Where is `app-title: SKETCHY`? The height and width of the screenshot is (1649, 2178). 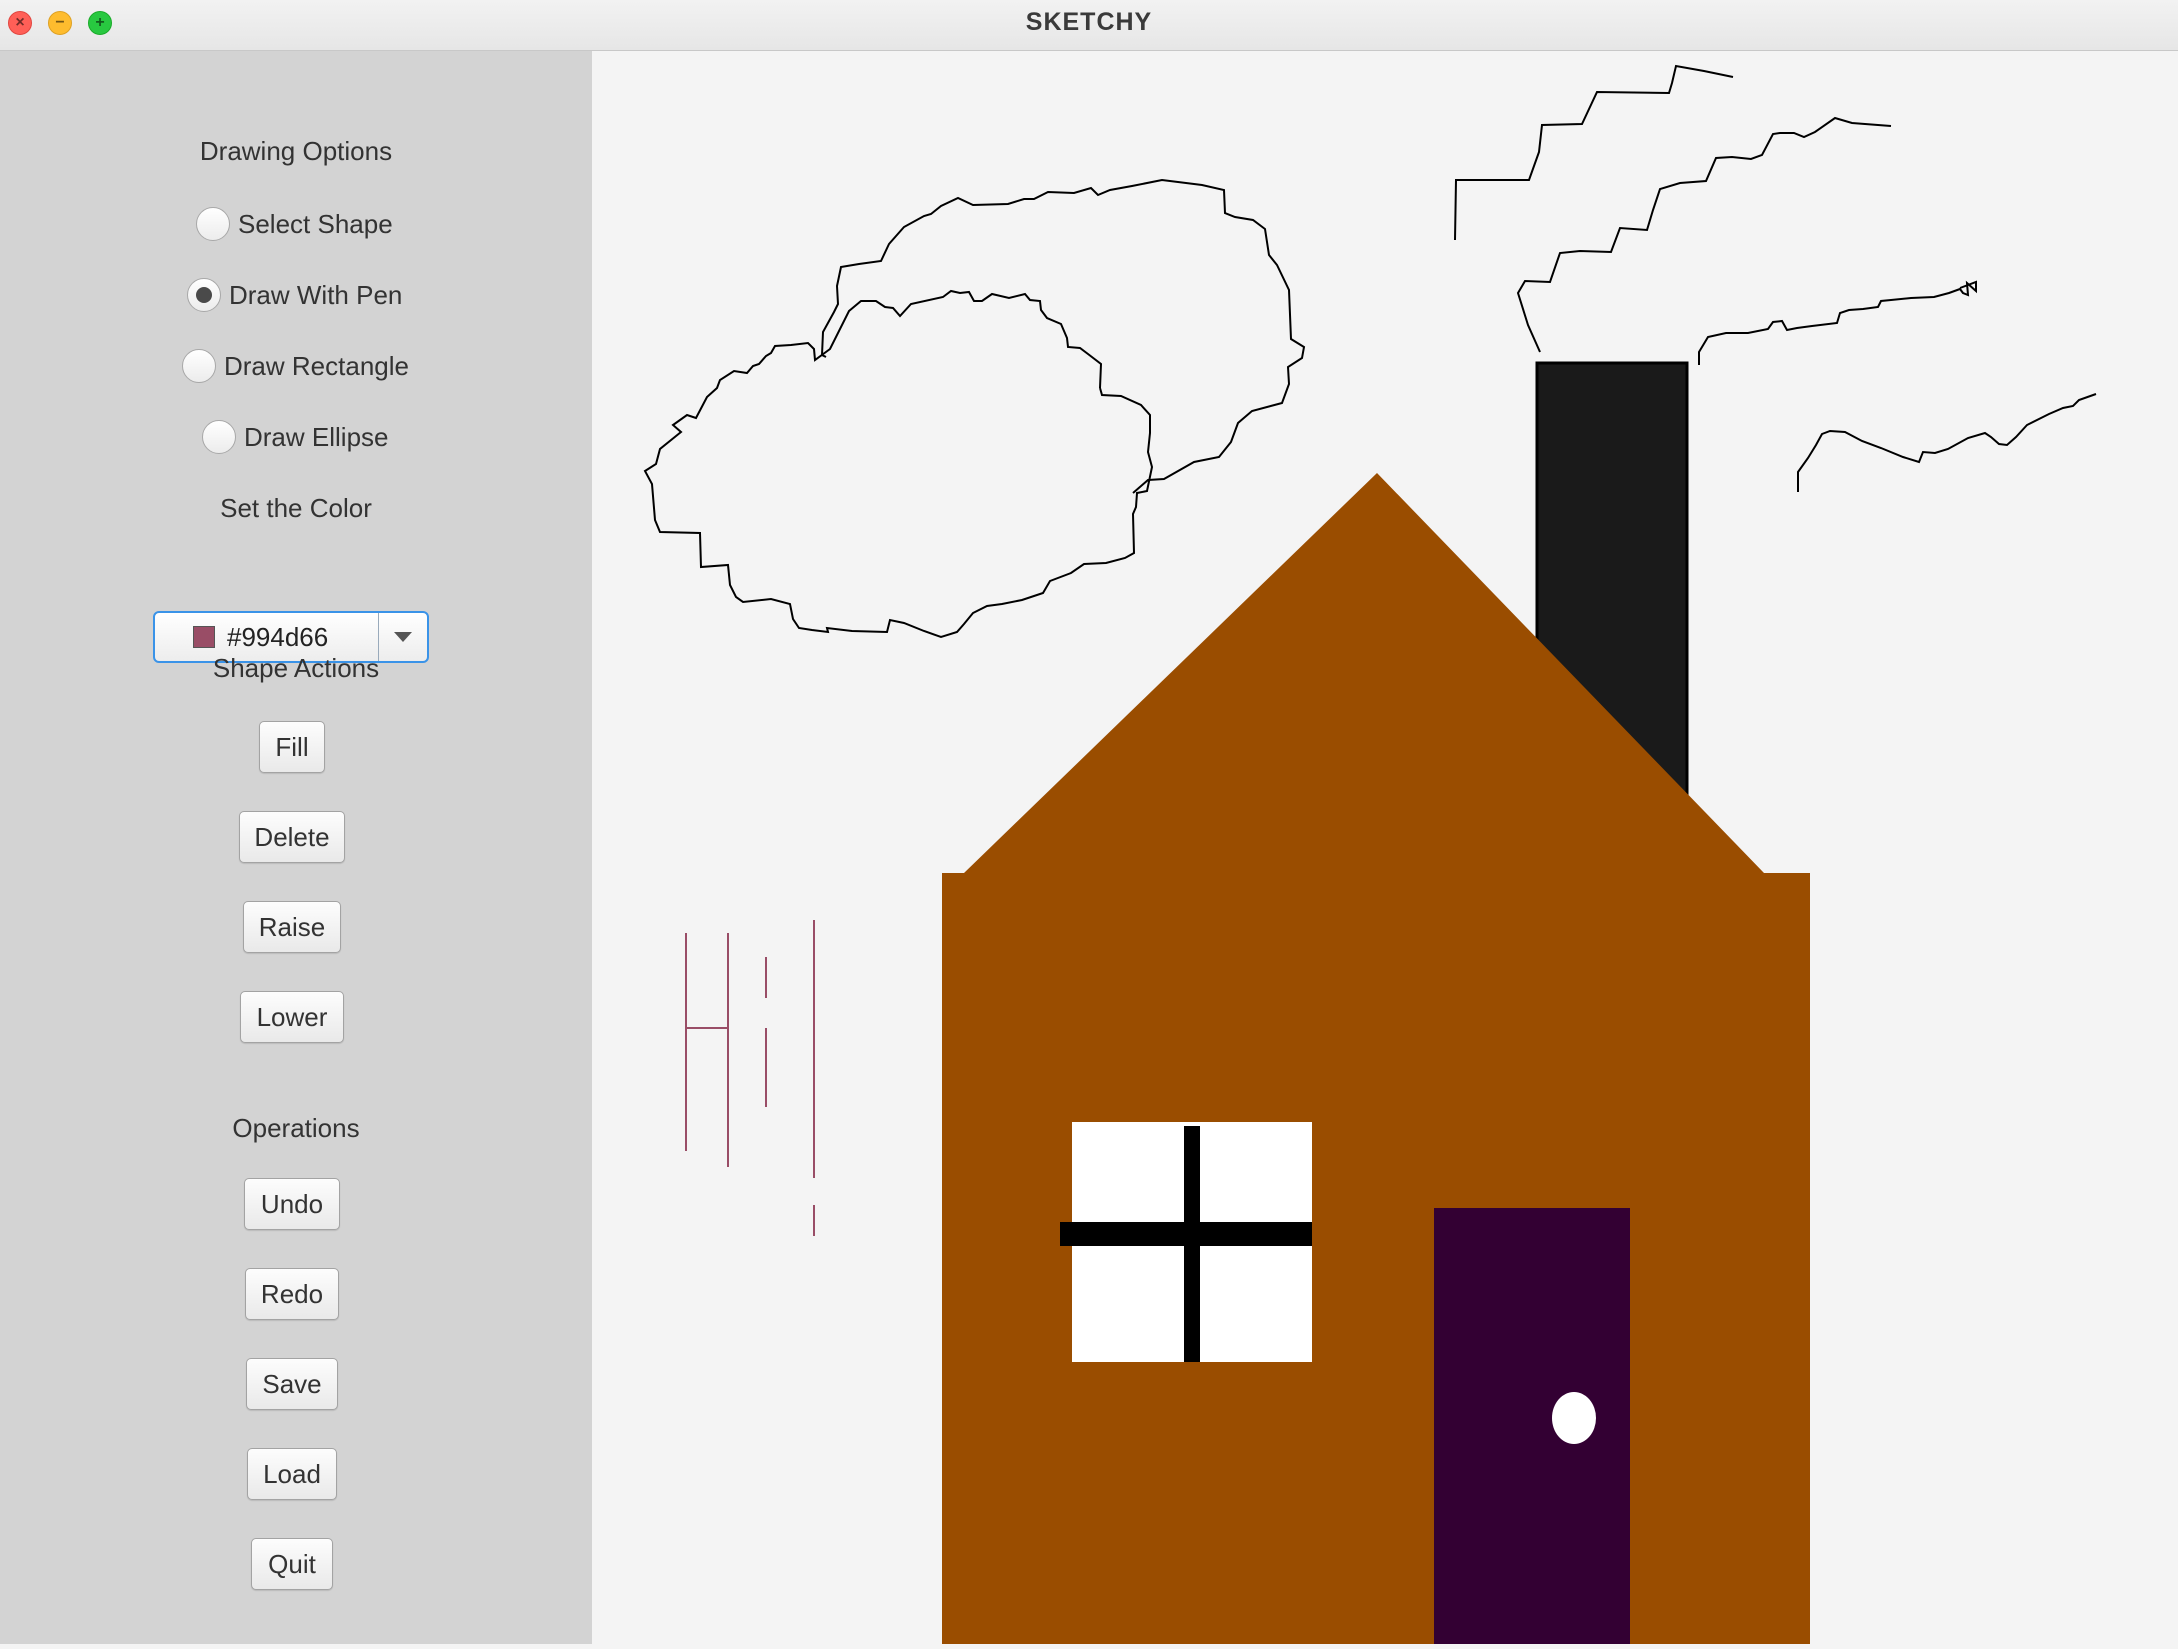 app-title: SKETCHY is located at coordinates (1089, 22).